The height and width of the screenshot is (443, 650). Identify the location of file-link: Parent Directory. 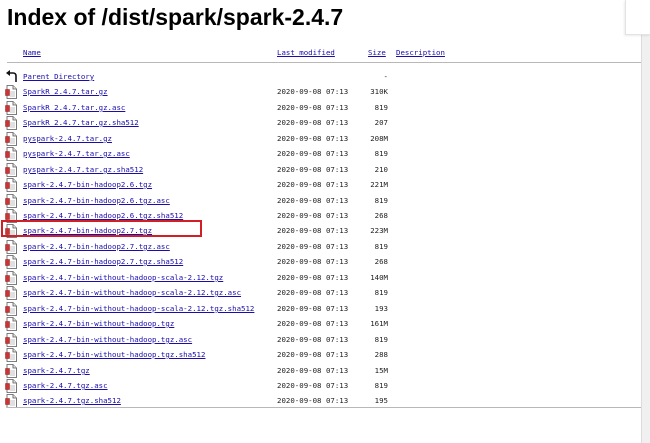
(58, 76).